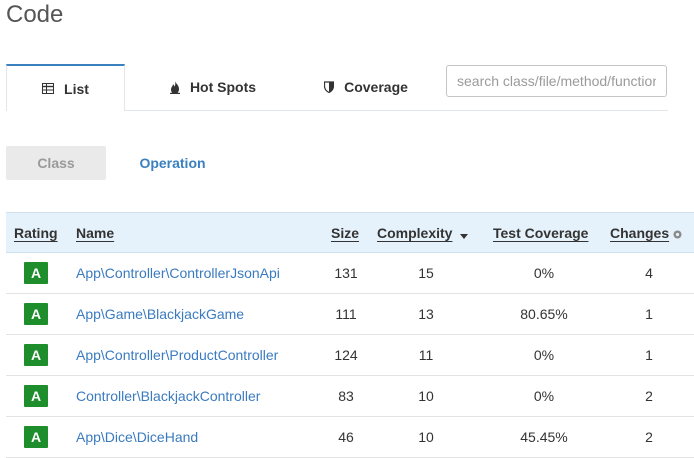 Image resolution: width=694 pixels, height=458 pixels. Describe the element at coordinates (48, 88) in the screenshot. I see `table-icon` at that location.